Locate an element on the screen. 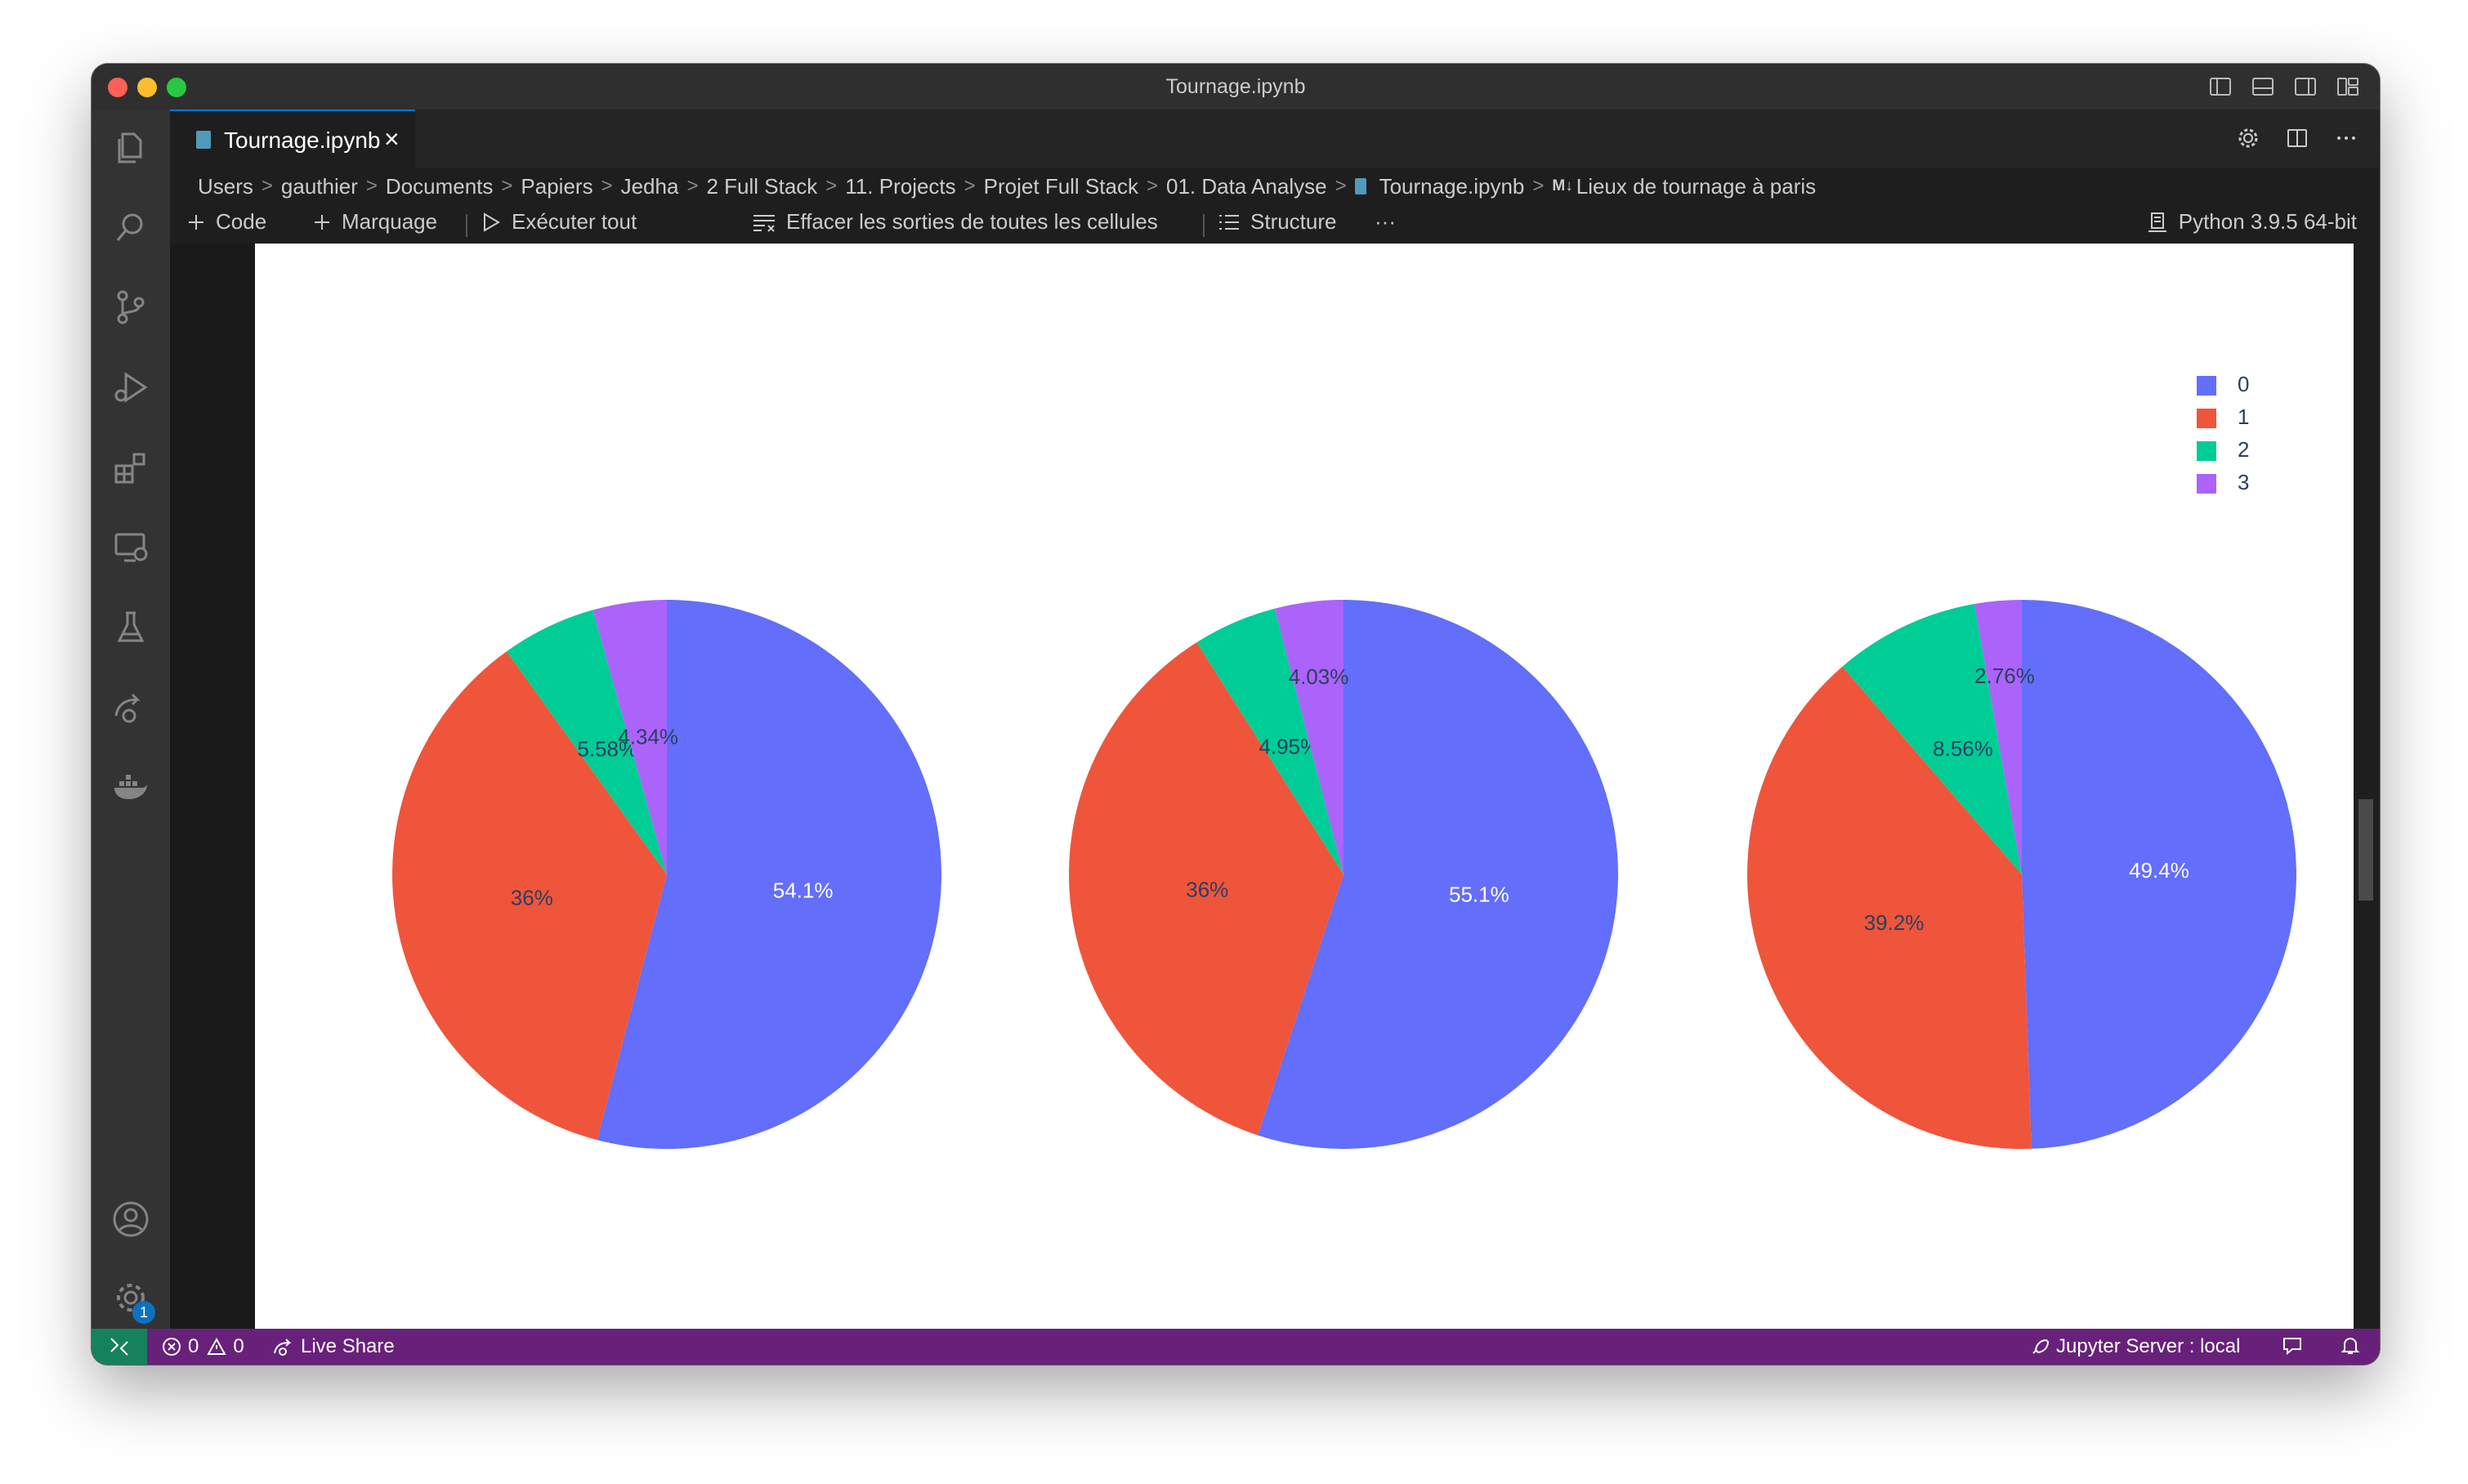  docker-icon is located at coordinates (131, 787).